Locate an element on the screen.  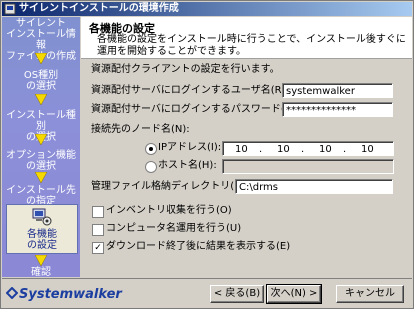
dir-label: 管理ファイル格納ディレクトリ(M): is located at coordinates (171, 186).